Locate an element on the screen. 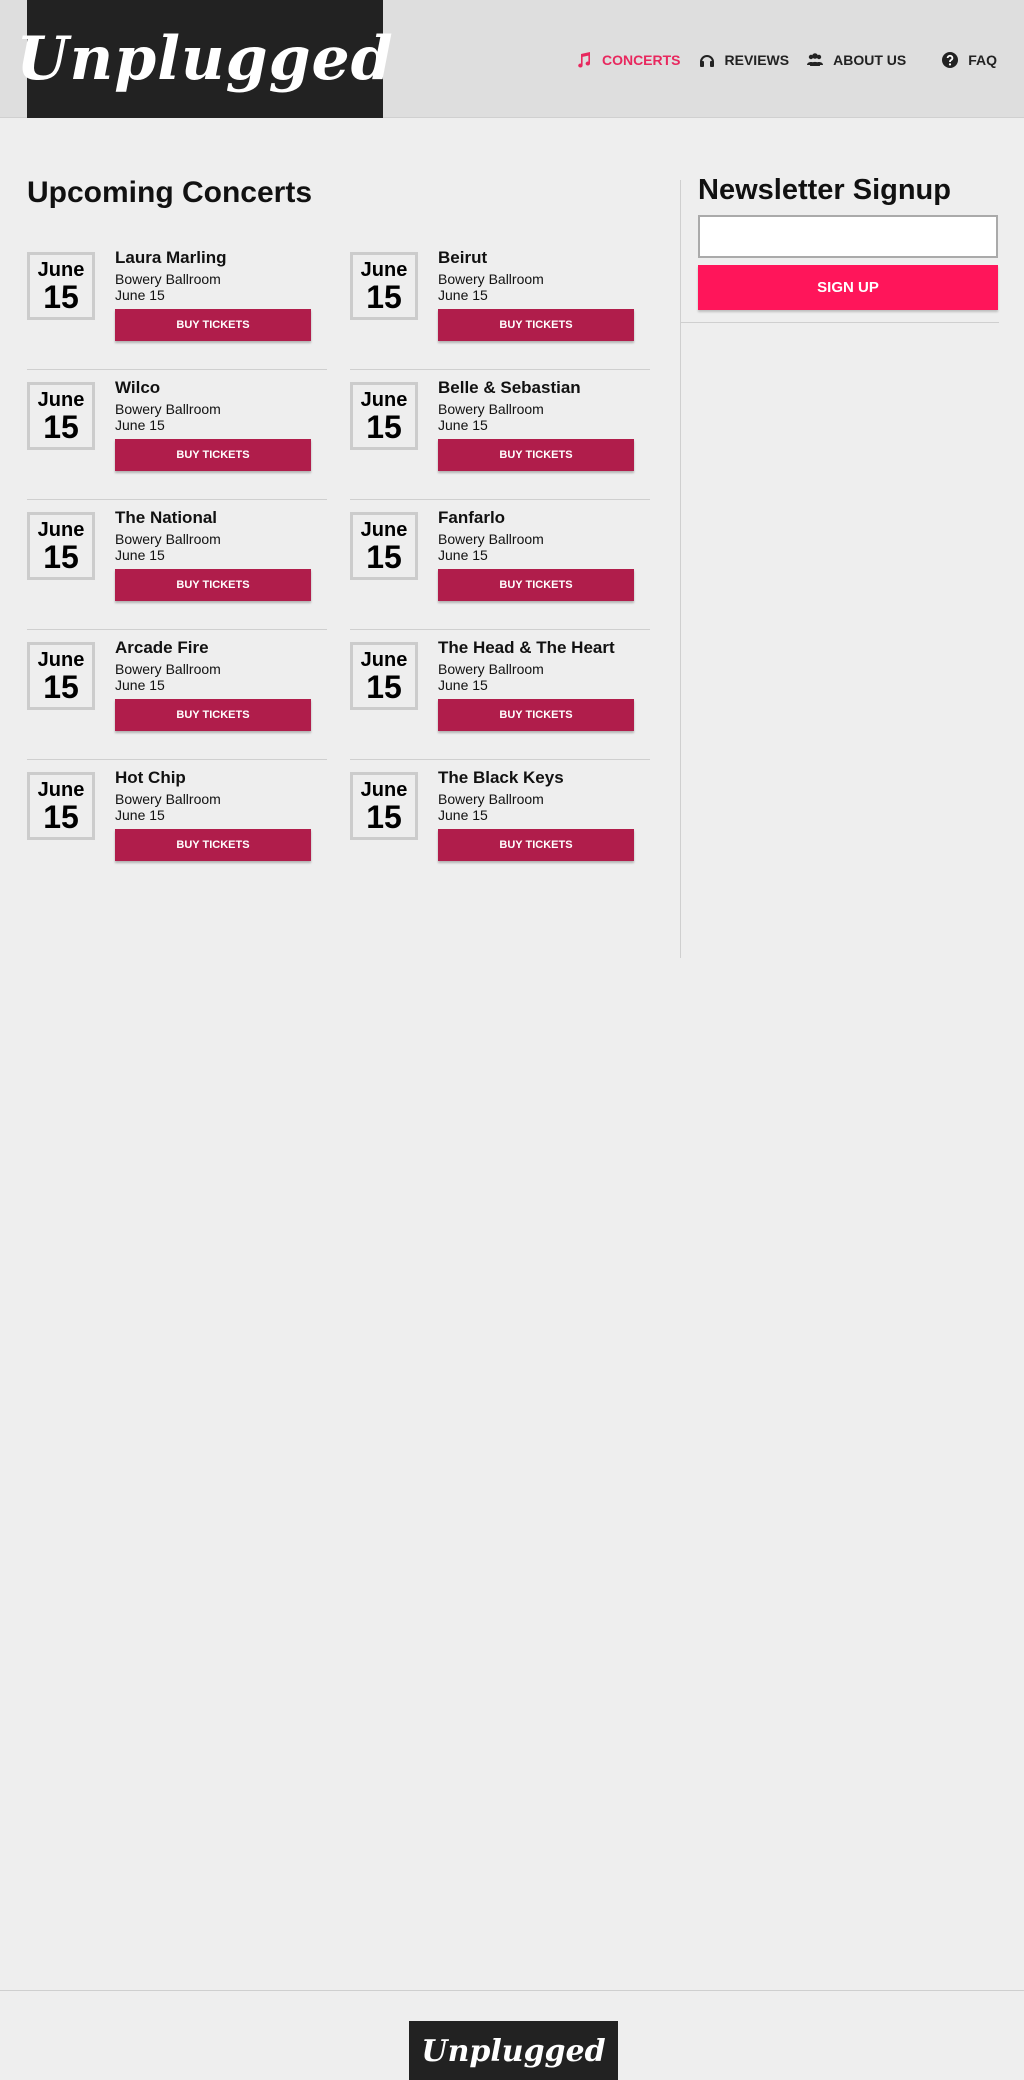 The image size is (1024, 2080). footer-logo-text: Unplugged is located at coordinates (513, 2051).